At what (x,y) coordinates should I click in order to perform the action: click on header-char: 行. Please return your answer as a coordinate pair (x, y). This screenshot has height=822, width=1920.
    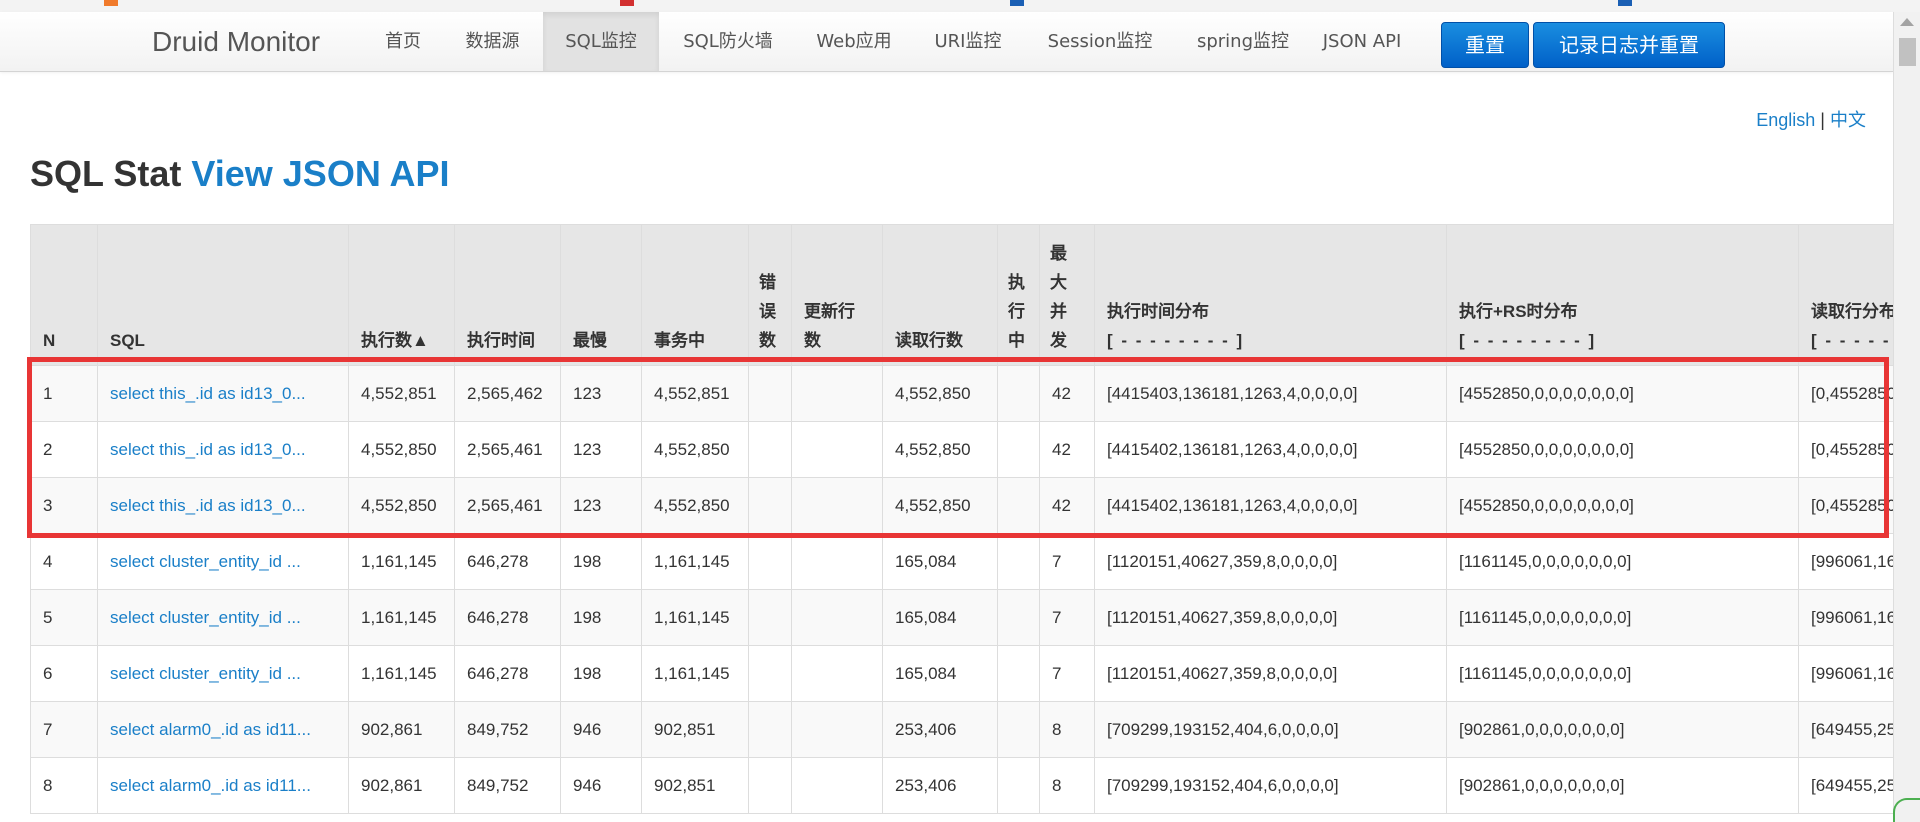
    Looking at the image, I should click on (1016, 311).